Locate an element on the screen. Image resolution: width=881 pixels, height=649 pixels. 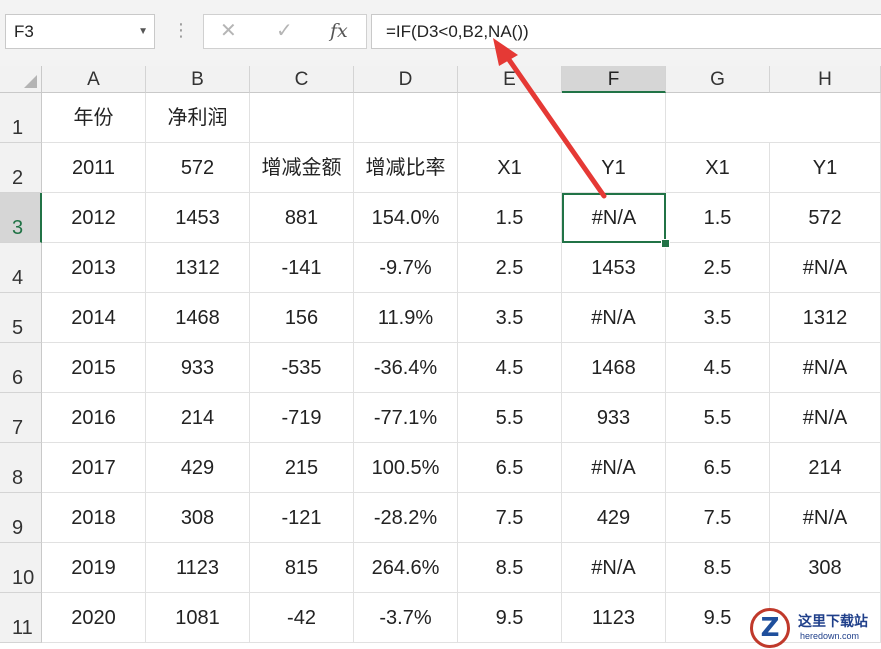
cell-e4: 2.5 is located at coordinates (510, 268).